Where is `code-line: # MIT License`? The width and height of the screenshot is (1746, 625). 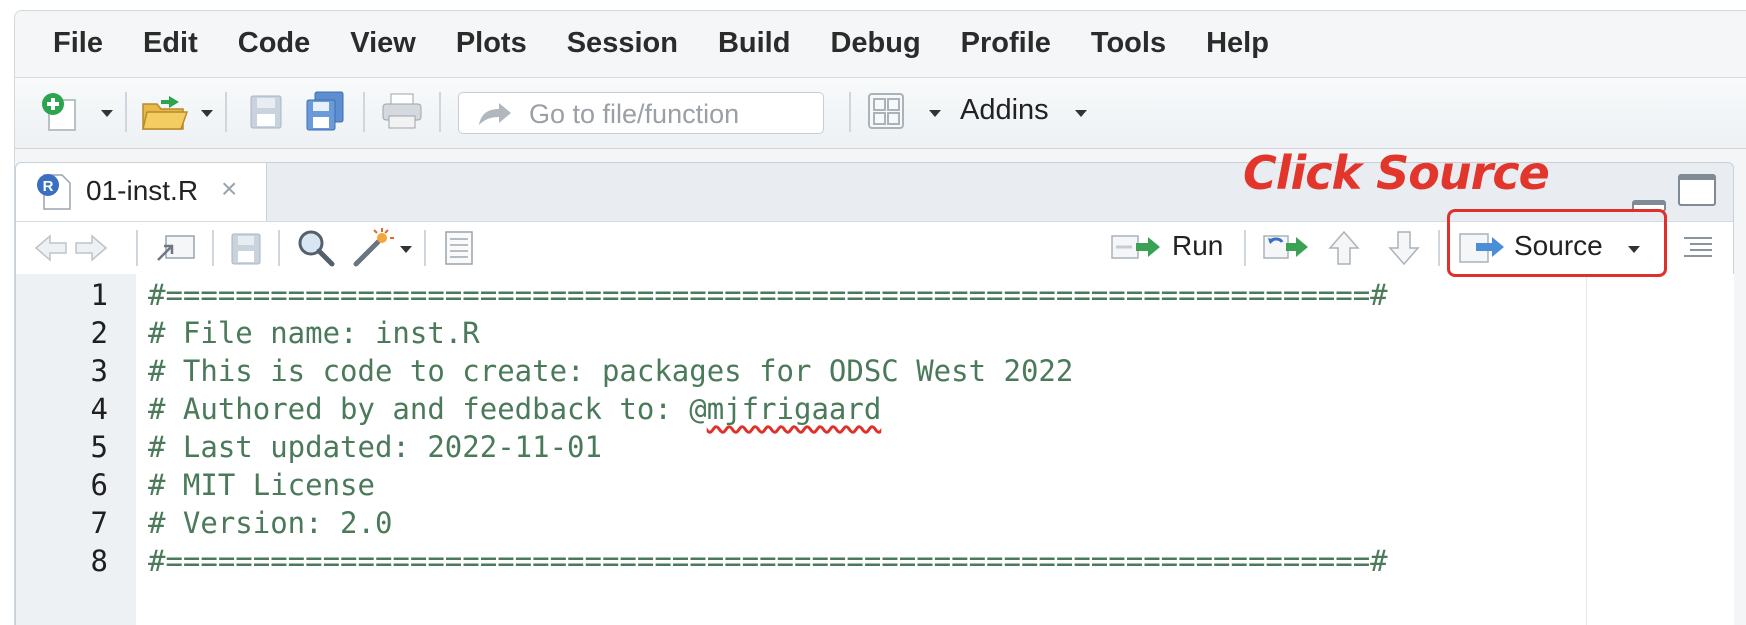 code-line: # MIT License is located at coordinates (261, 485).